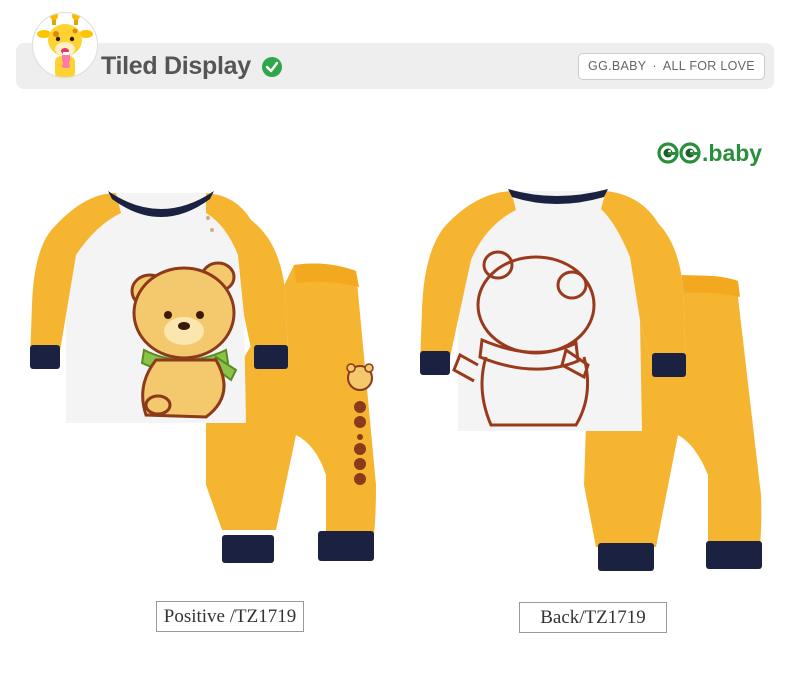 The width and height of the screenshot is (790, 687). Describe the element at coordinates (230, 616) in the screenshot. I see `caption-front: Positive /TZ1719` at that location.